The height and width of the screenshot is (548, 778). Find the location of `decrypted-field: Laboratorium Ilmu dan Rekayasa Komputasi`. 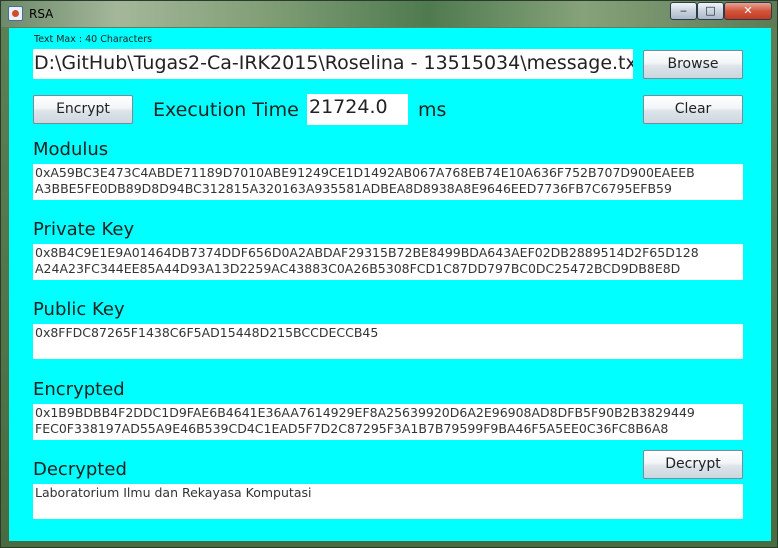

decrypted-field: Laboratorium Ilmu dan Rekayasa Komputasi is located at coordinates (388, 501).